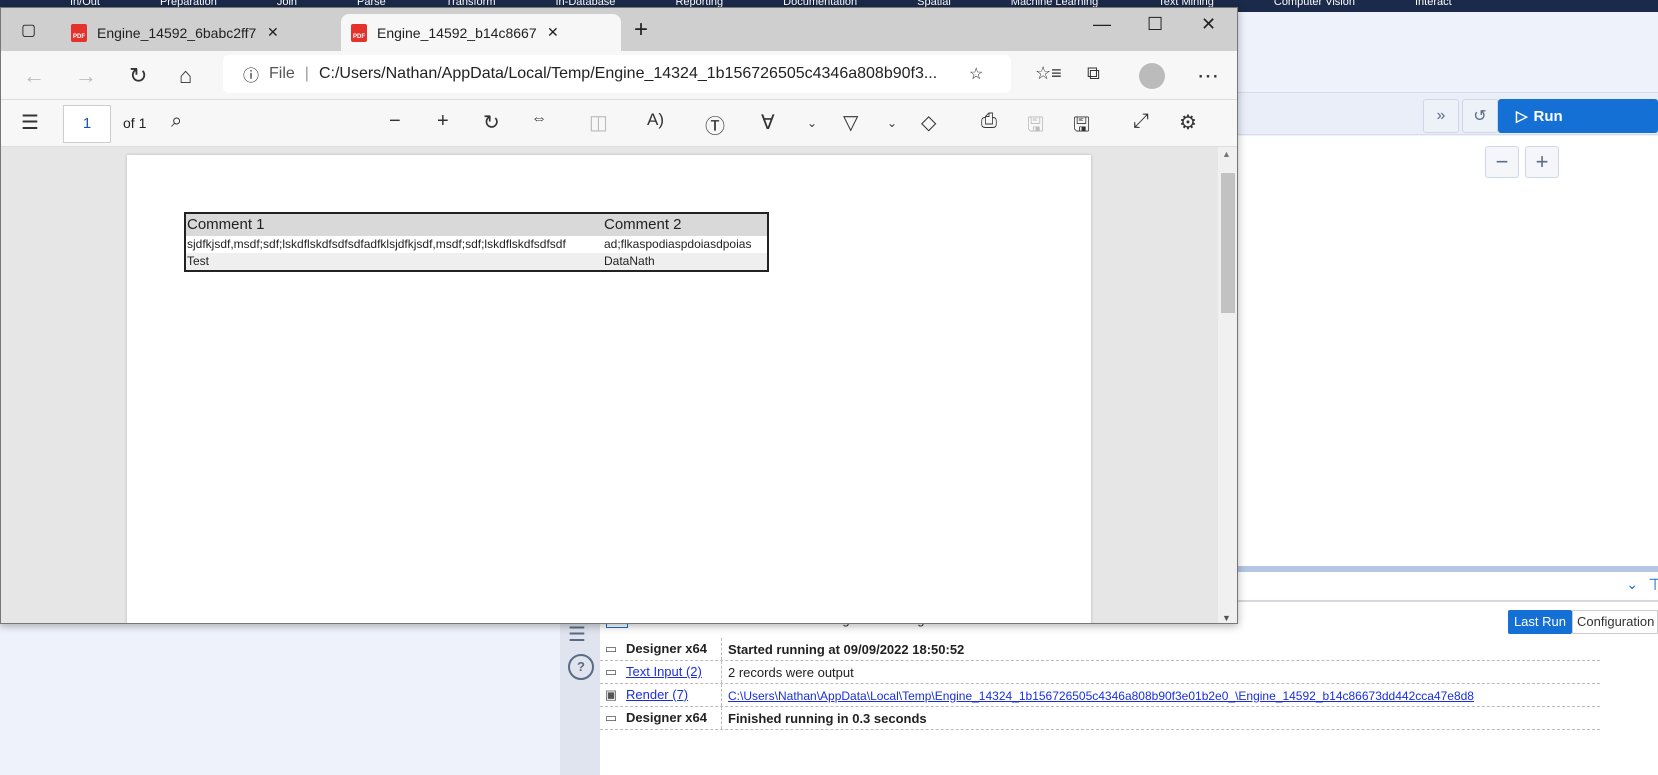 The image size is (1658, 775). Describe the element at coordinates (664, 671) in the screenshot. I see `tool-link: Text Input (2)` at that location.